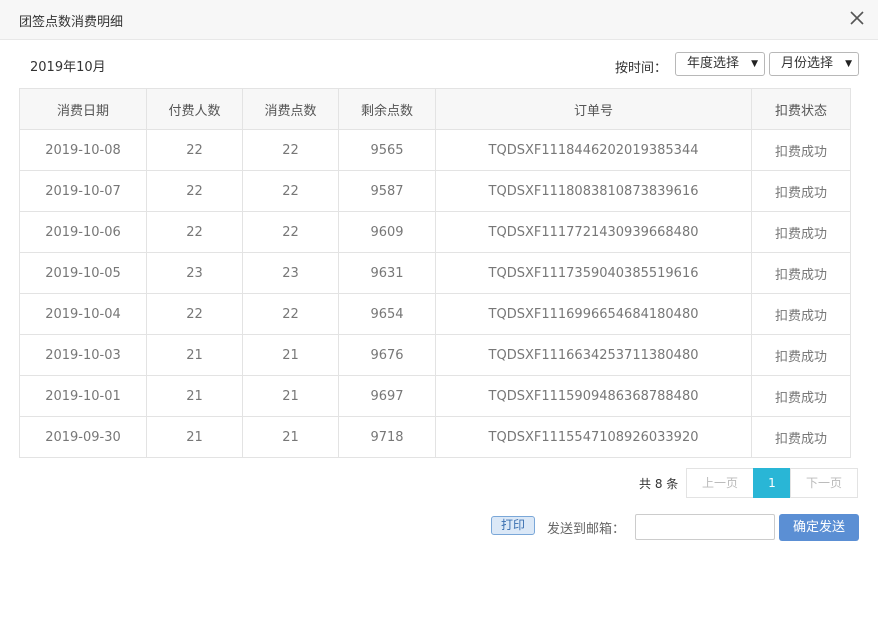 This screenshot has height=641, width=878. Describe the element at coordinates (83, 109) in the screenshot. I see `col-header-date: 消费日期` at that location.